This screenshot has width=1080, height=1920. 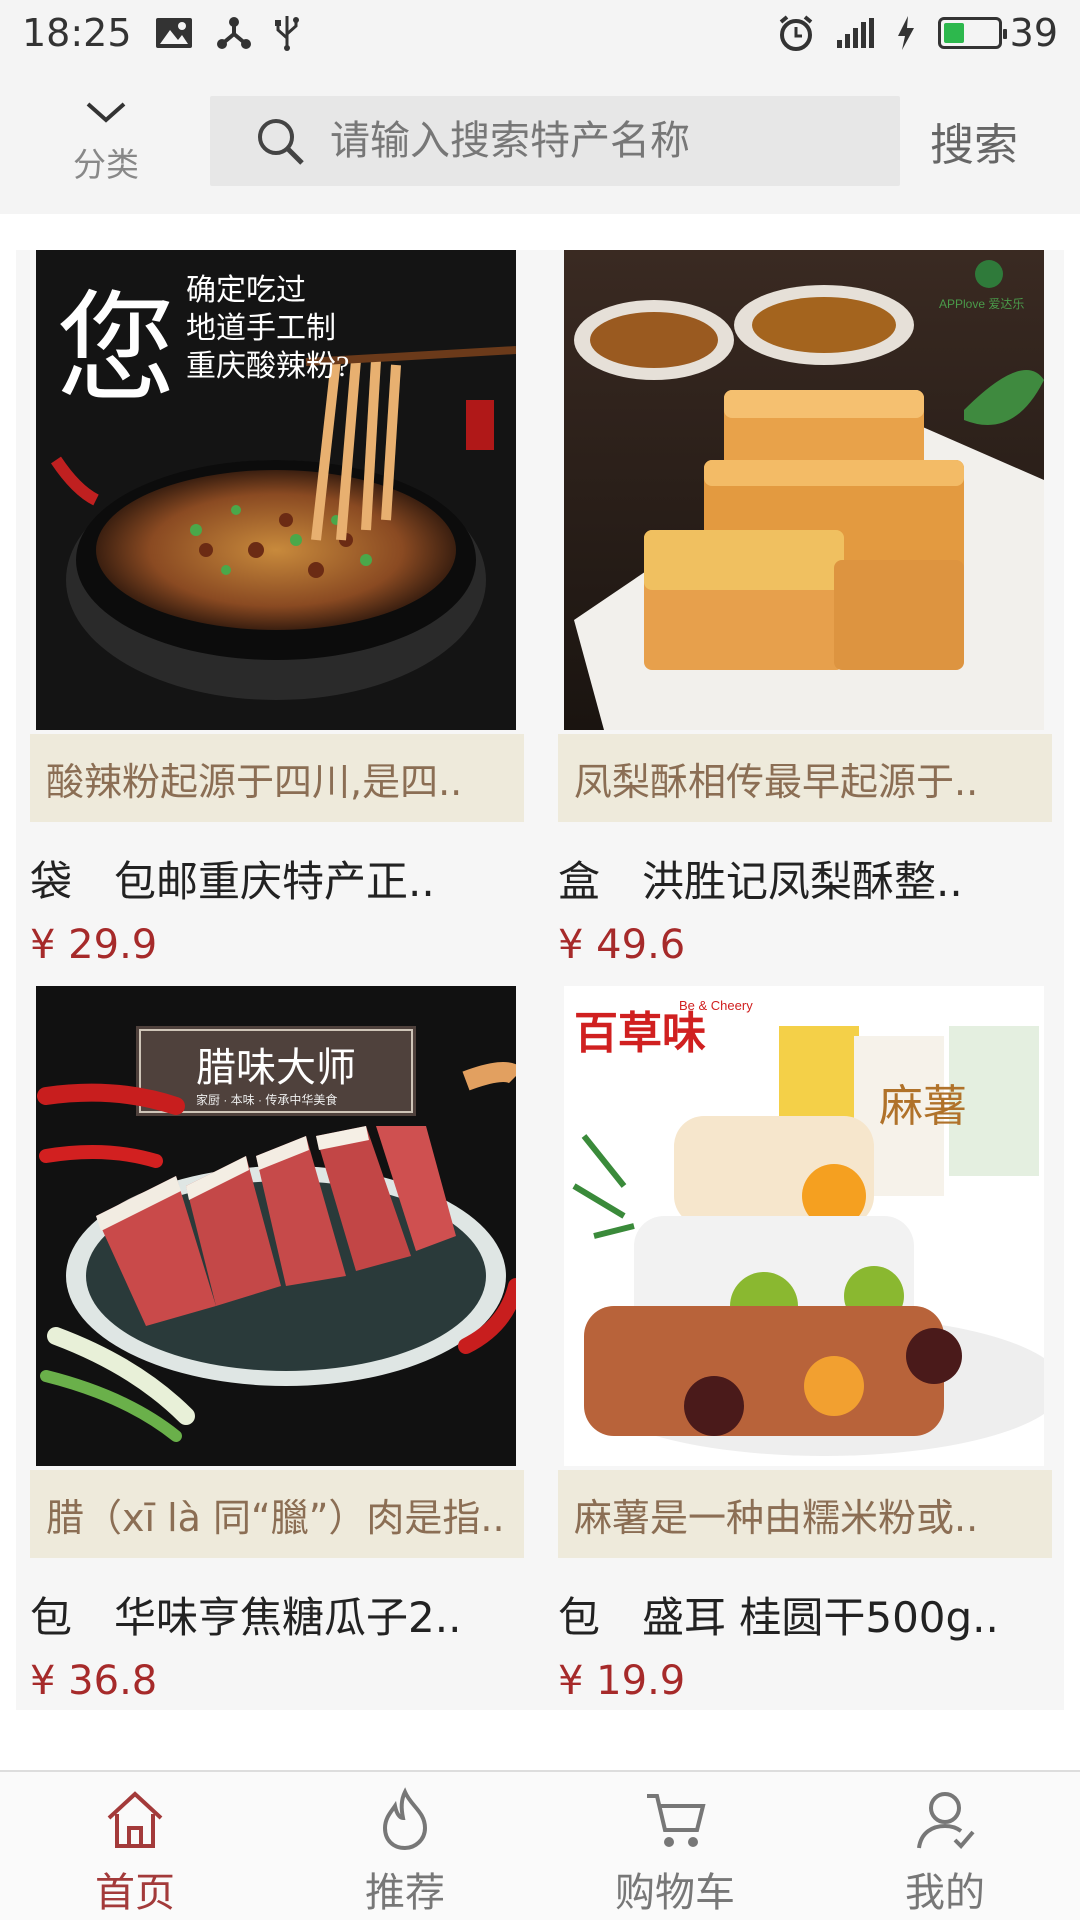 I want to click on charging-icon, so click(x=905, y=33).